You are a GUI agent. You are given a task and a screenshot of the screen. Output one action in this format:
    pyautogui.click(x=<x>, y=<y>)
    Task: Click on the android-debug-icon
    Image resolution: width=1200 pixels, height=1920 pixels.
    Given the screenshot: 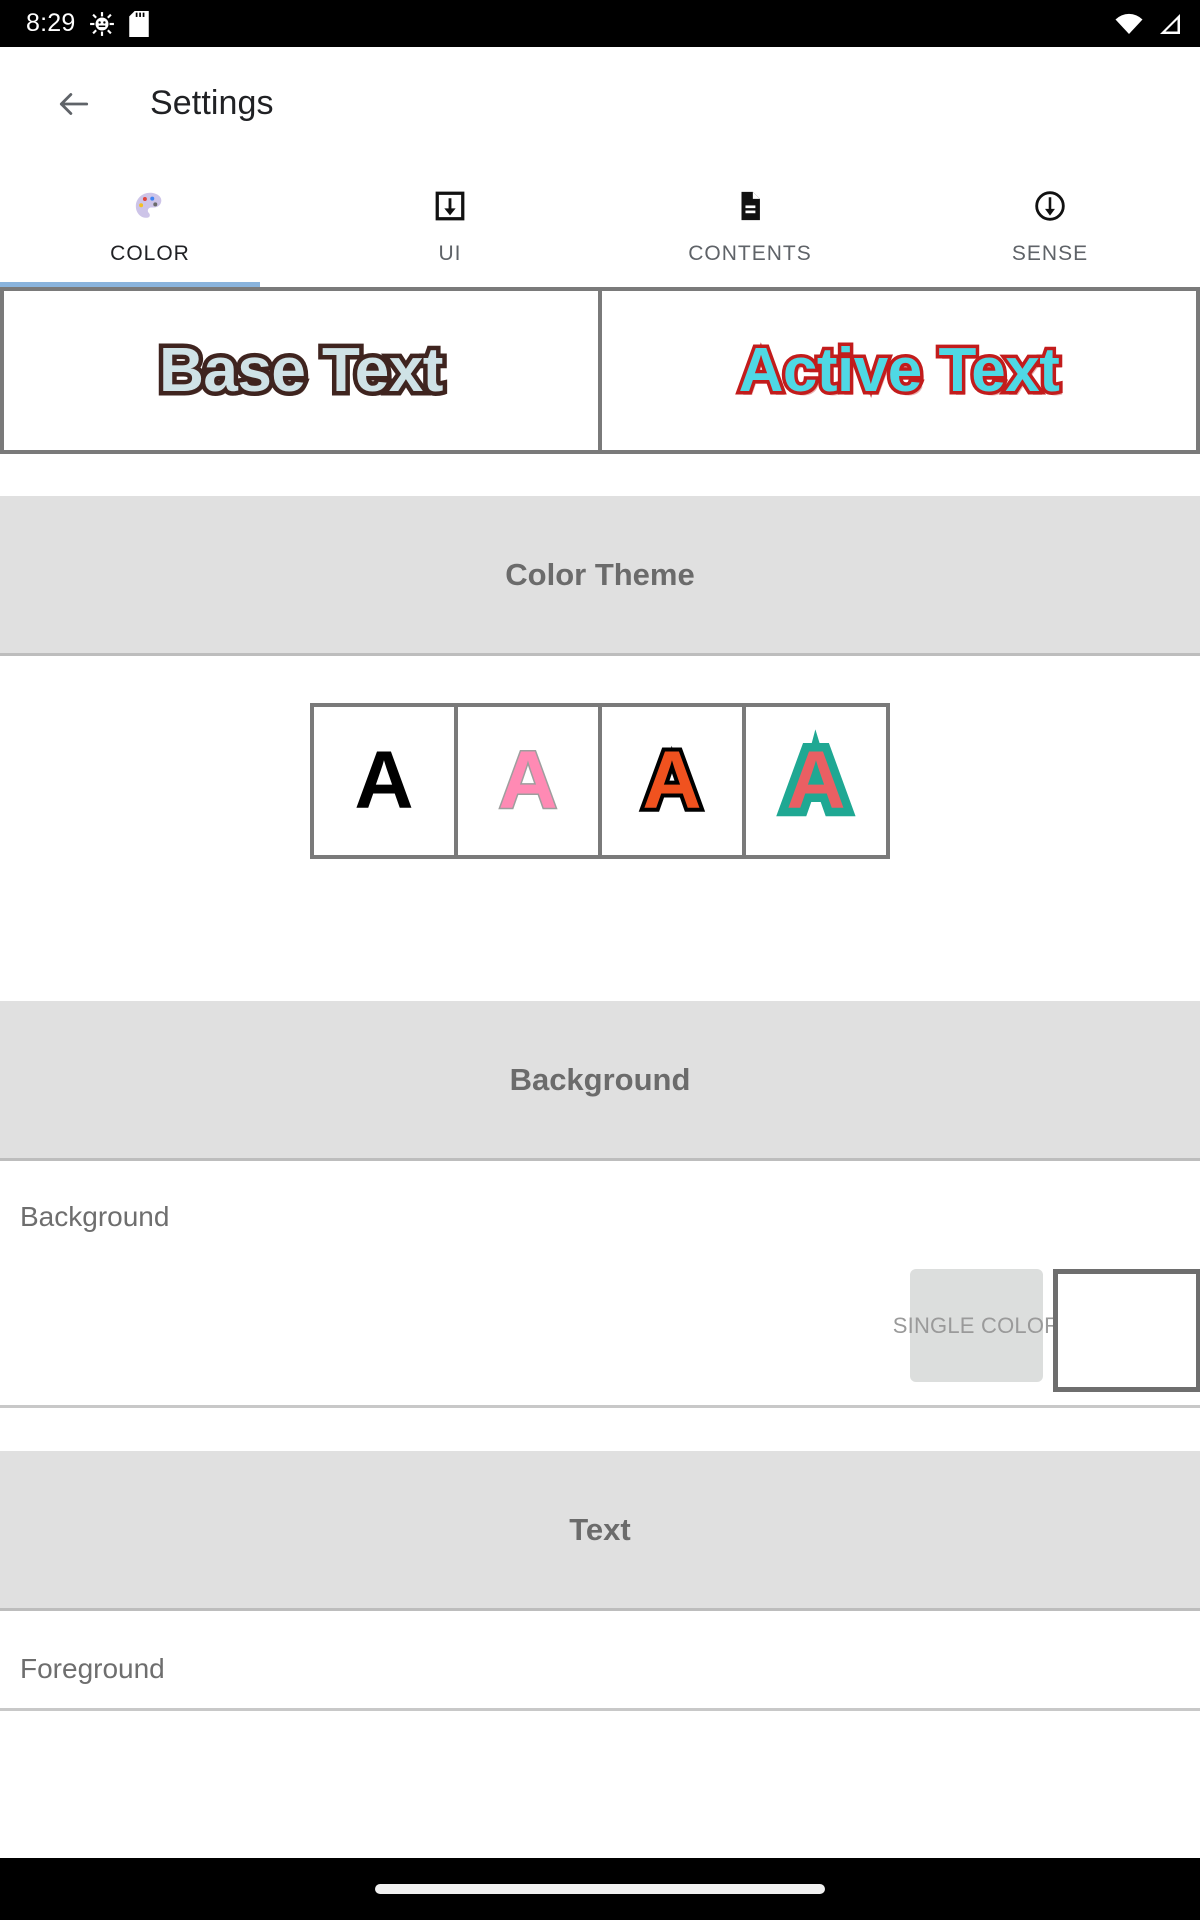 What is the action you would take?
    pyautogui.click(x=102, y=24)
    